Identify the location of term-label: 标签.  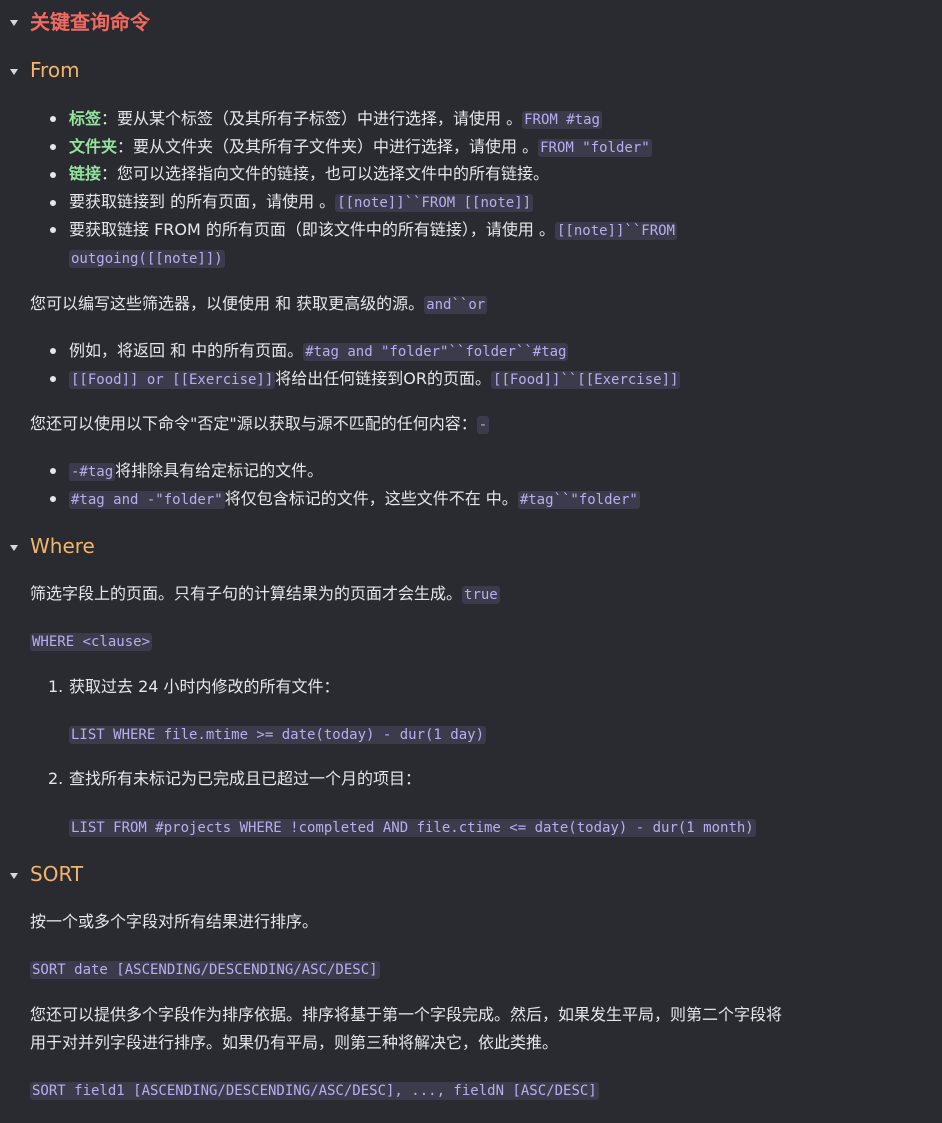
(85, 118).